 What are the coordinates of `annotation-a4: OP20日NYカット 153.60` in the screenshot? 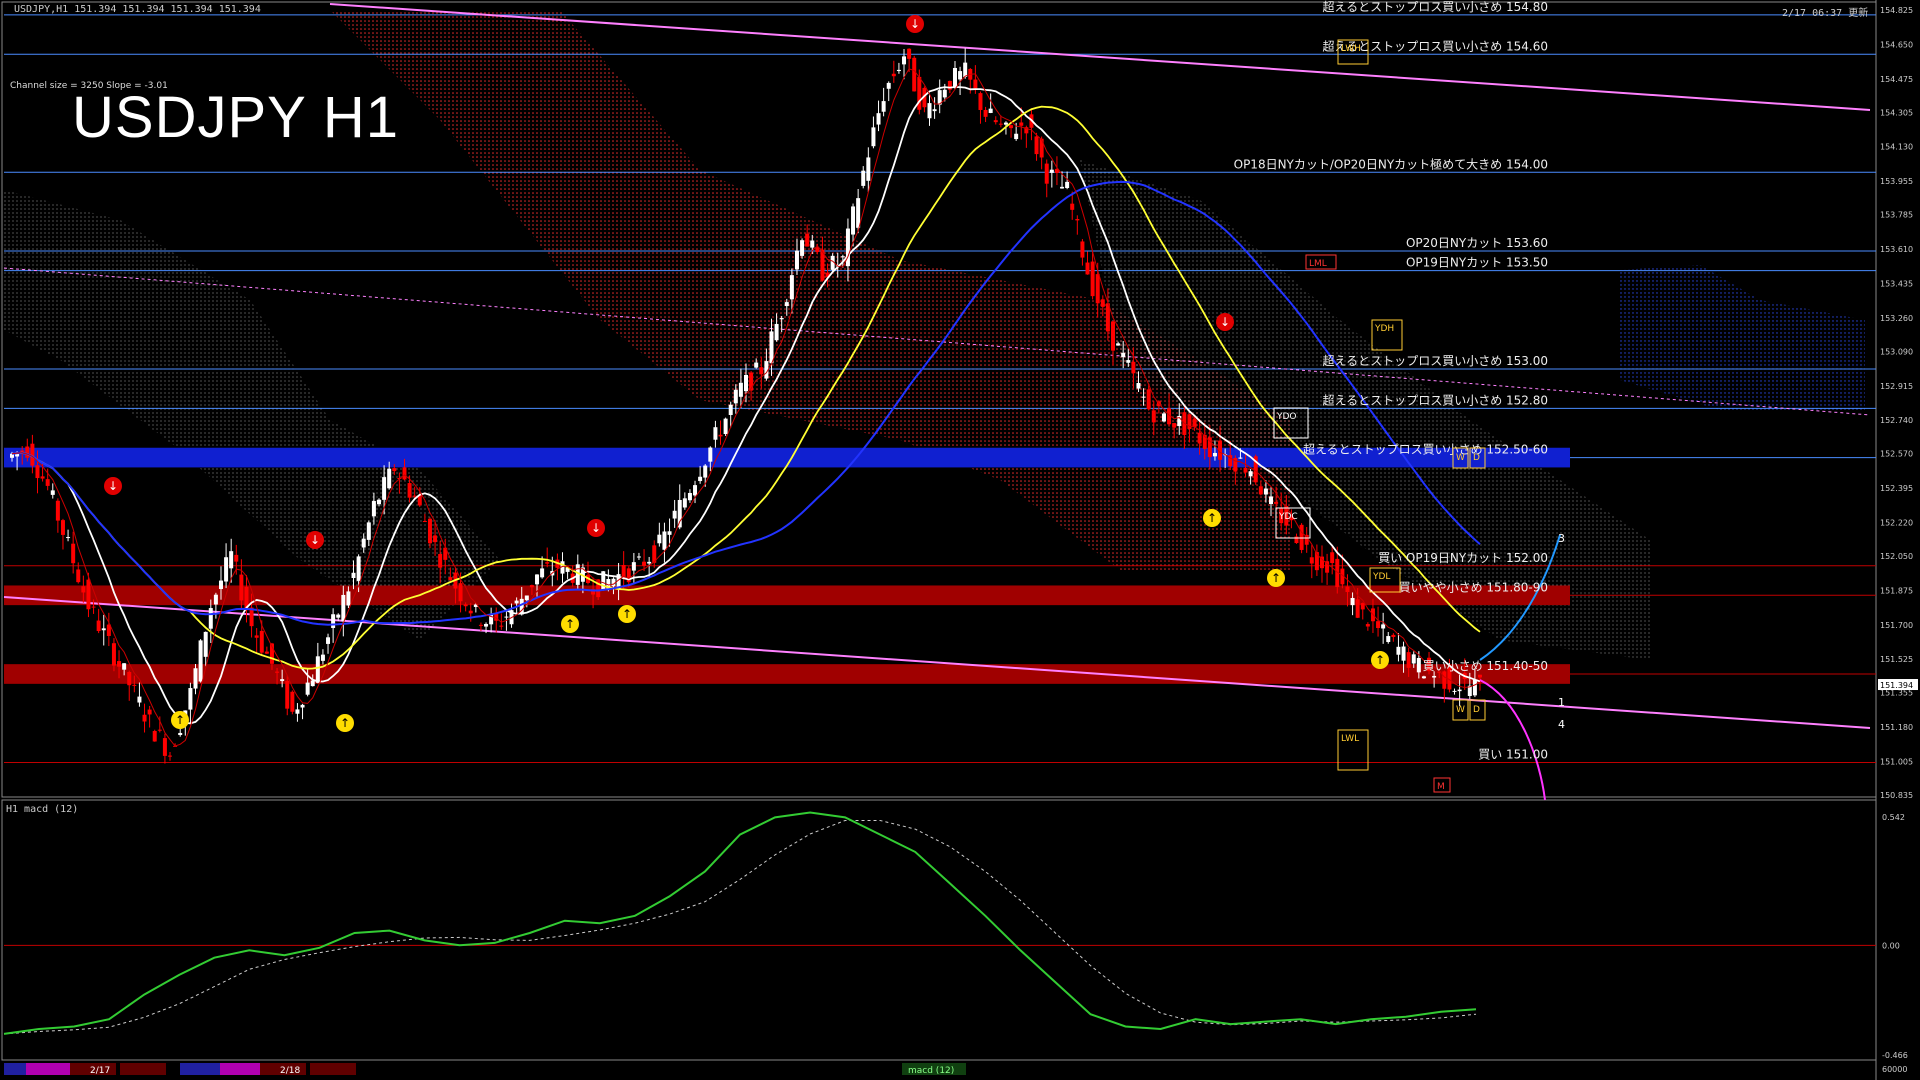 It's located at (1477, 243).